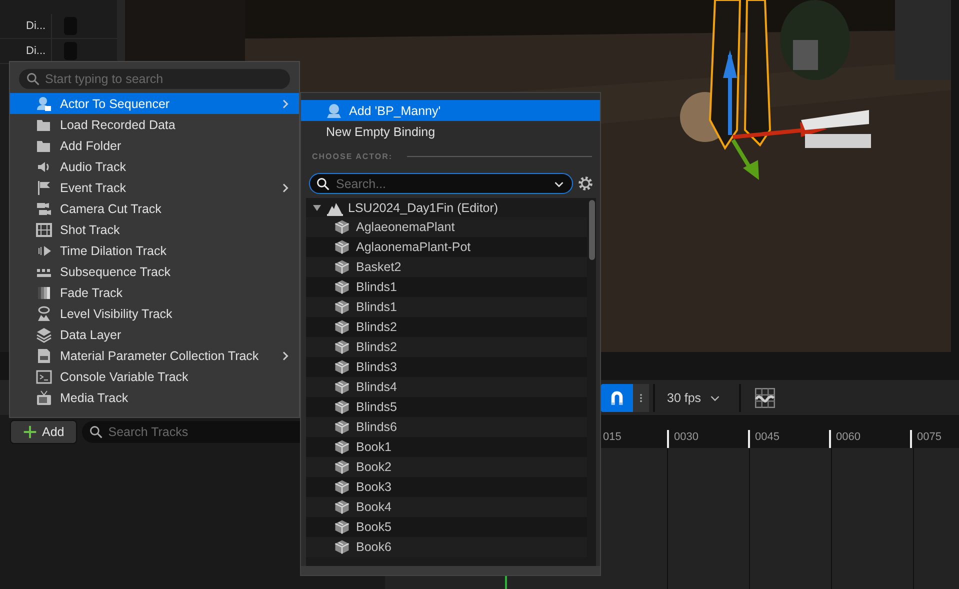 The height and width of the screenshot is (589, 959). Describe the element at coordinates (154, 229) in the screenshot. I see `menu-item: Shot Track` at that location.